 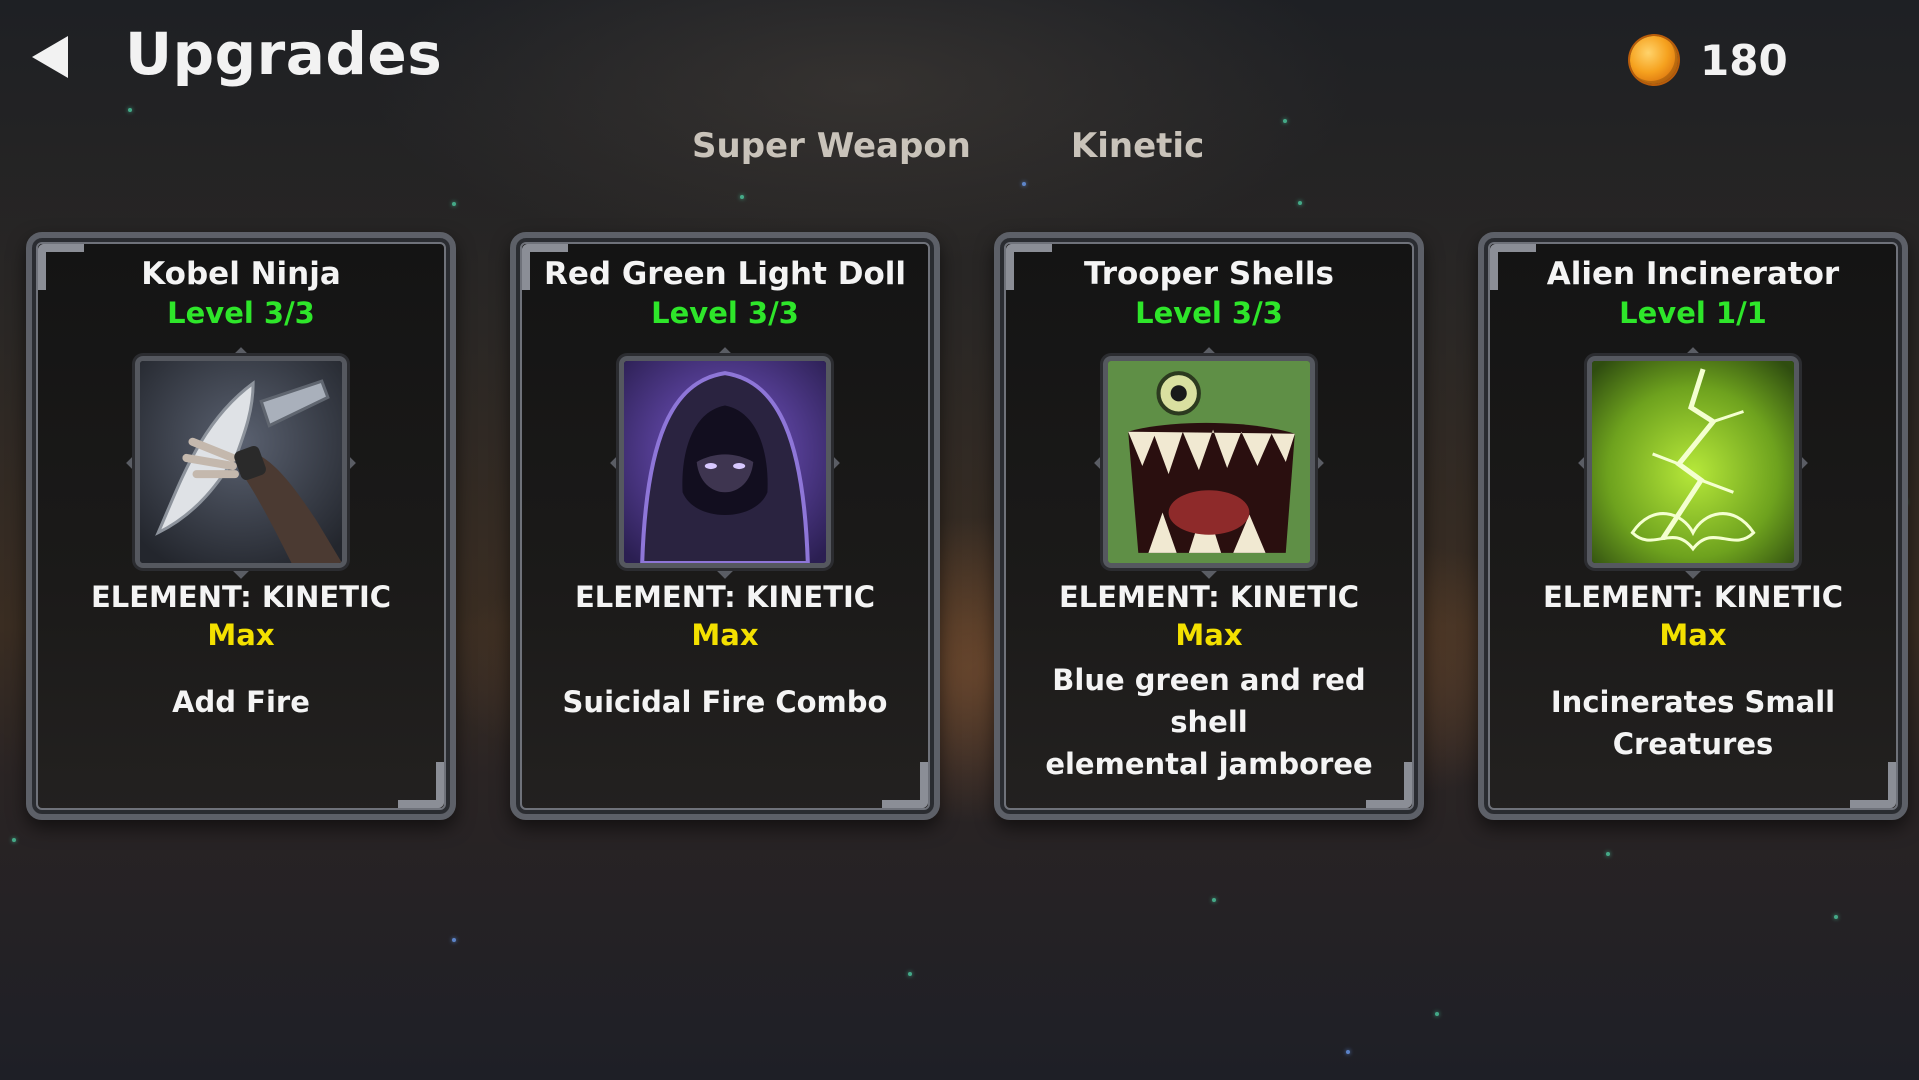 I want to click on card-description-line: Incinerates Small Creatures, so click(x=1693, y=723).